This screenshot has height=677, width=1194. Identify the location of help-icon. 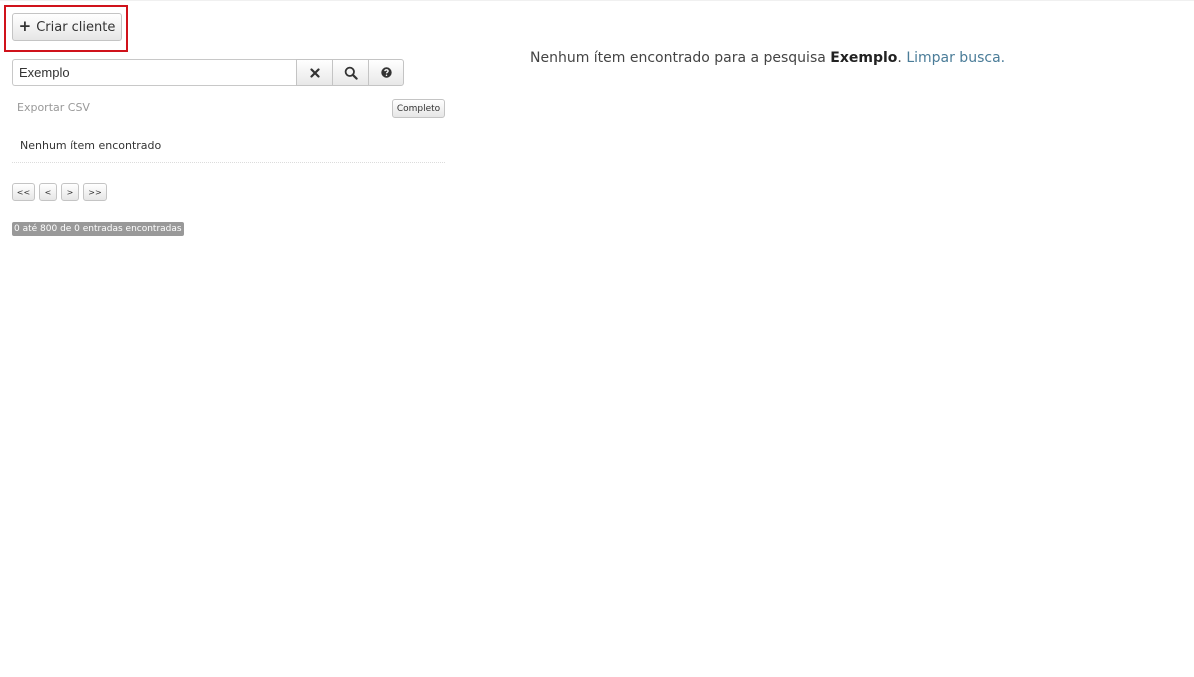
(386, 72).